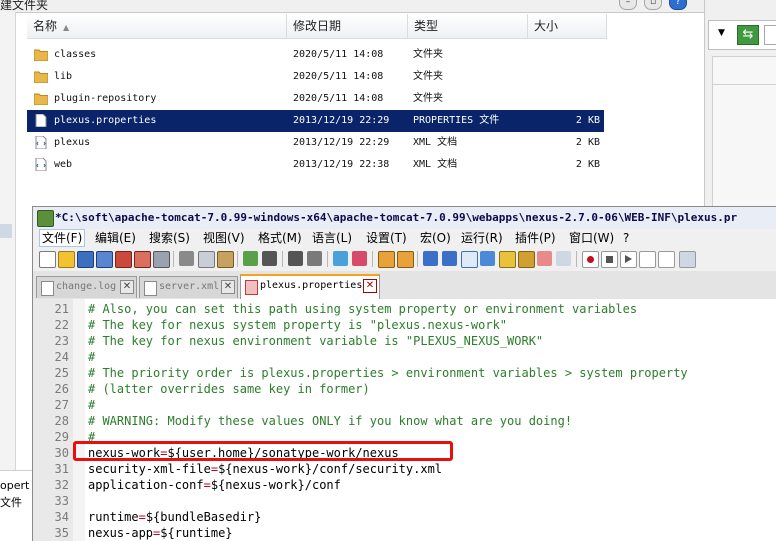  Describe the element at coordinates (435, 238) in the screenshot. I see `menu-macro: 宏(O)` at that location.